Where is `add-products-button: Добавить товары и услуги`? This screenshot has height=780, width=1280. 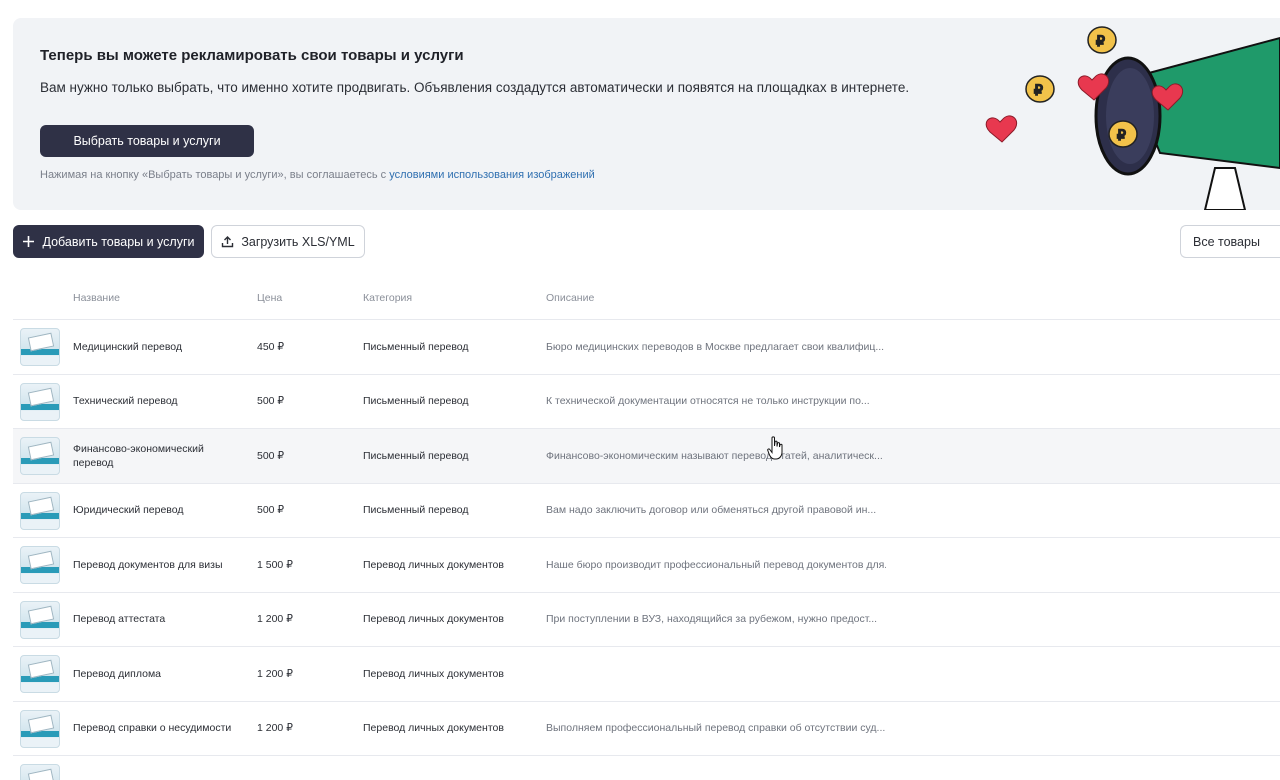 add-products-button: Добавить товары и услуги is located at coordinates (108, 241).